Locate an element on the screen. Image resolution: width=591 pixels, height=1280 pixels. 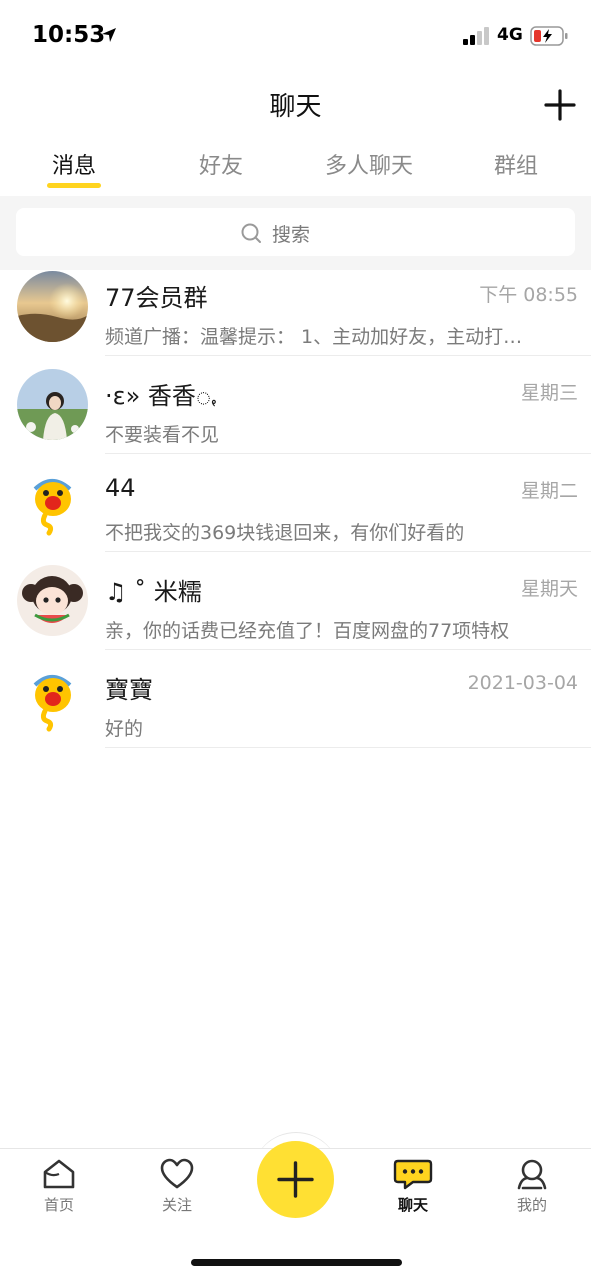
nav-home: 首页 is located at coordinates (59, 1186).